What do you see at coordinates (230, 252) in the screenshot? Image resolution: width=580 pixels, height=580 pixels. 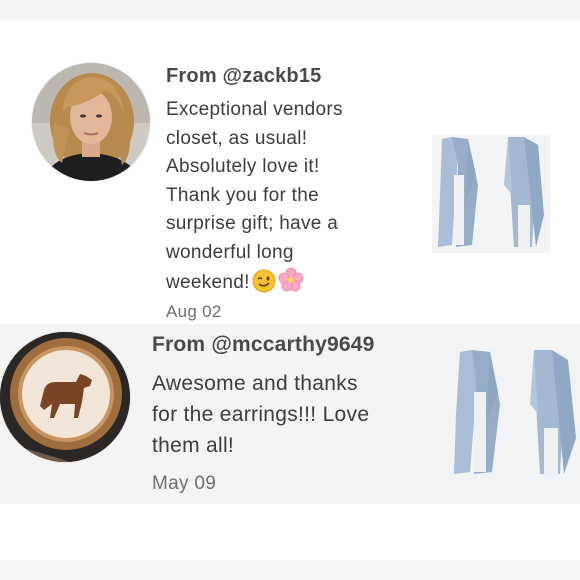 I see `review-text-line: wonderful long` at bounding box center [230, 252].